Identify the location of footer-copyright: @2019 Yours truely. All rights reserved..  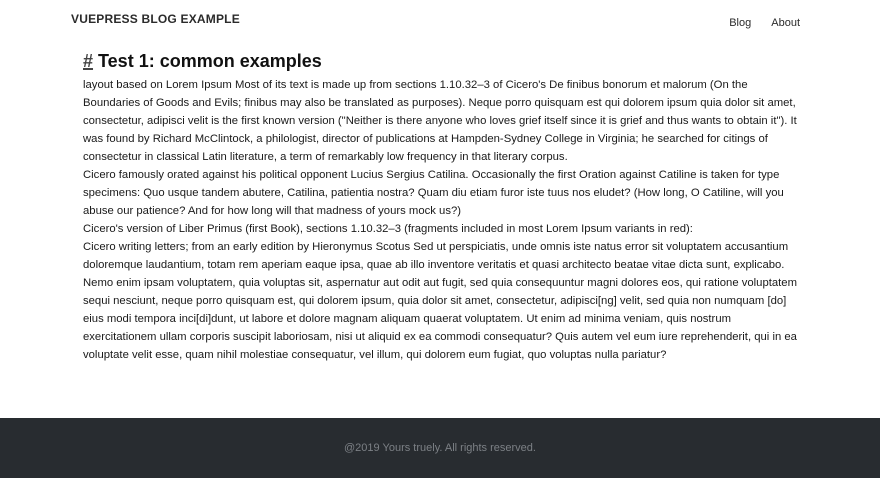
(440, 448).